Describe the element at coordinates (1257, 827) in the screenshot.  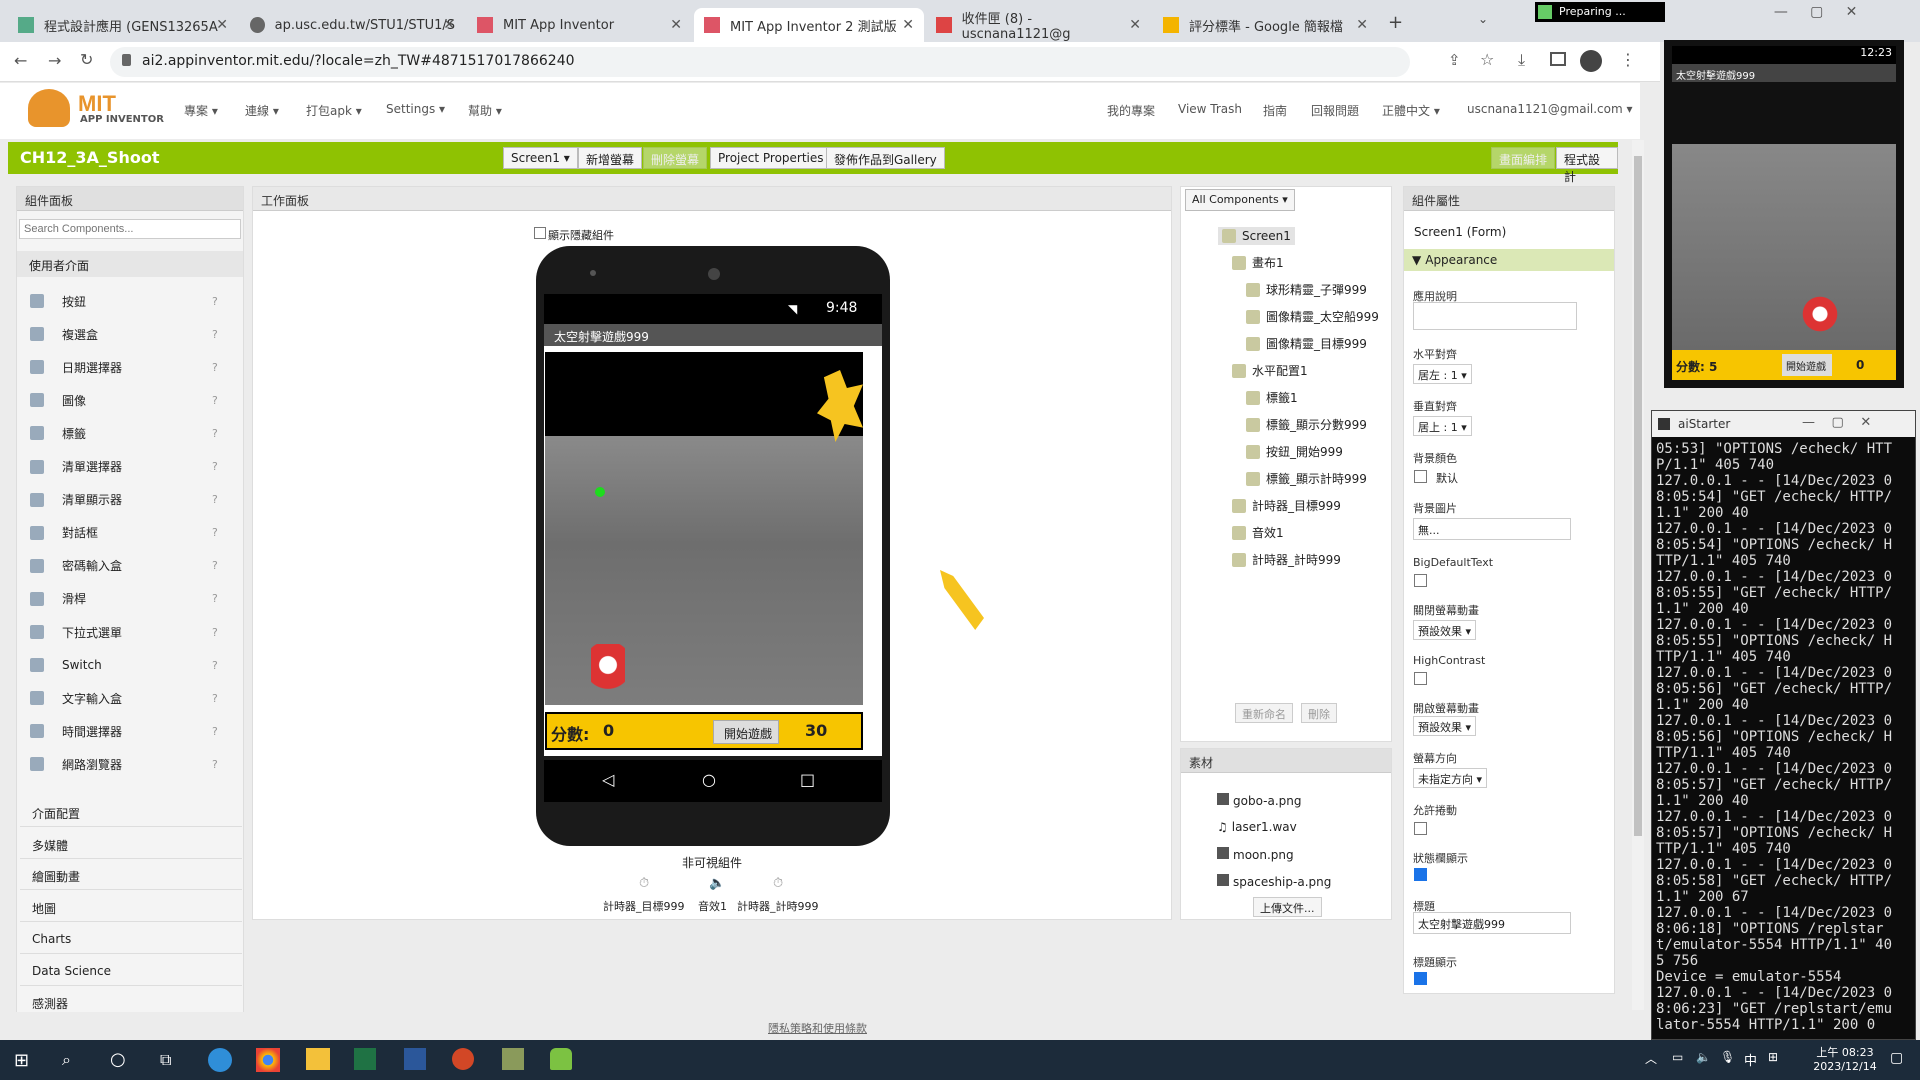
I see `media-file: ♫ laser1.wav` at that location.